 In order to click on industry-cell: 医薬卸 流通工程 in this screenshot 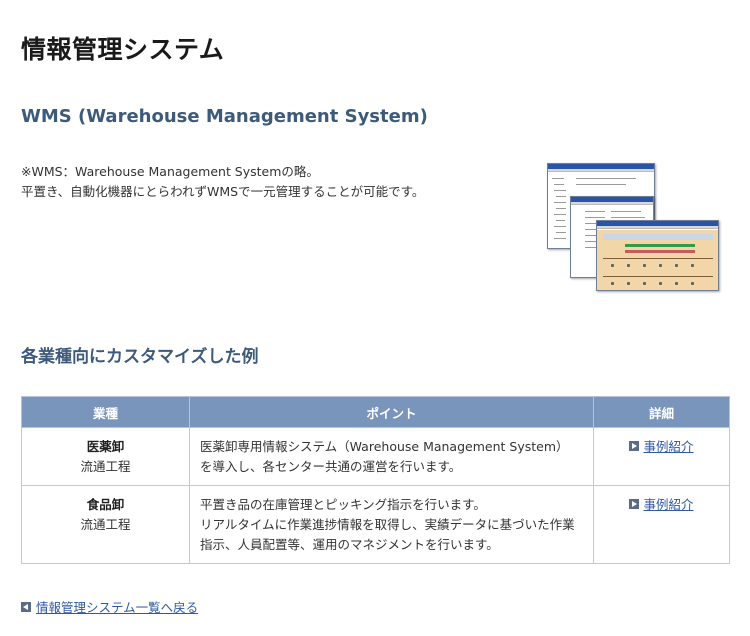, I will do `click(105, 456)`.